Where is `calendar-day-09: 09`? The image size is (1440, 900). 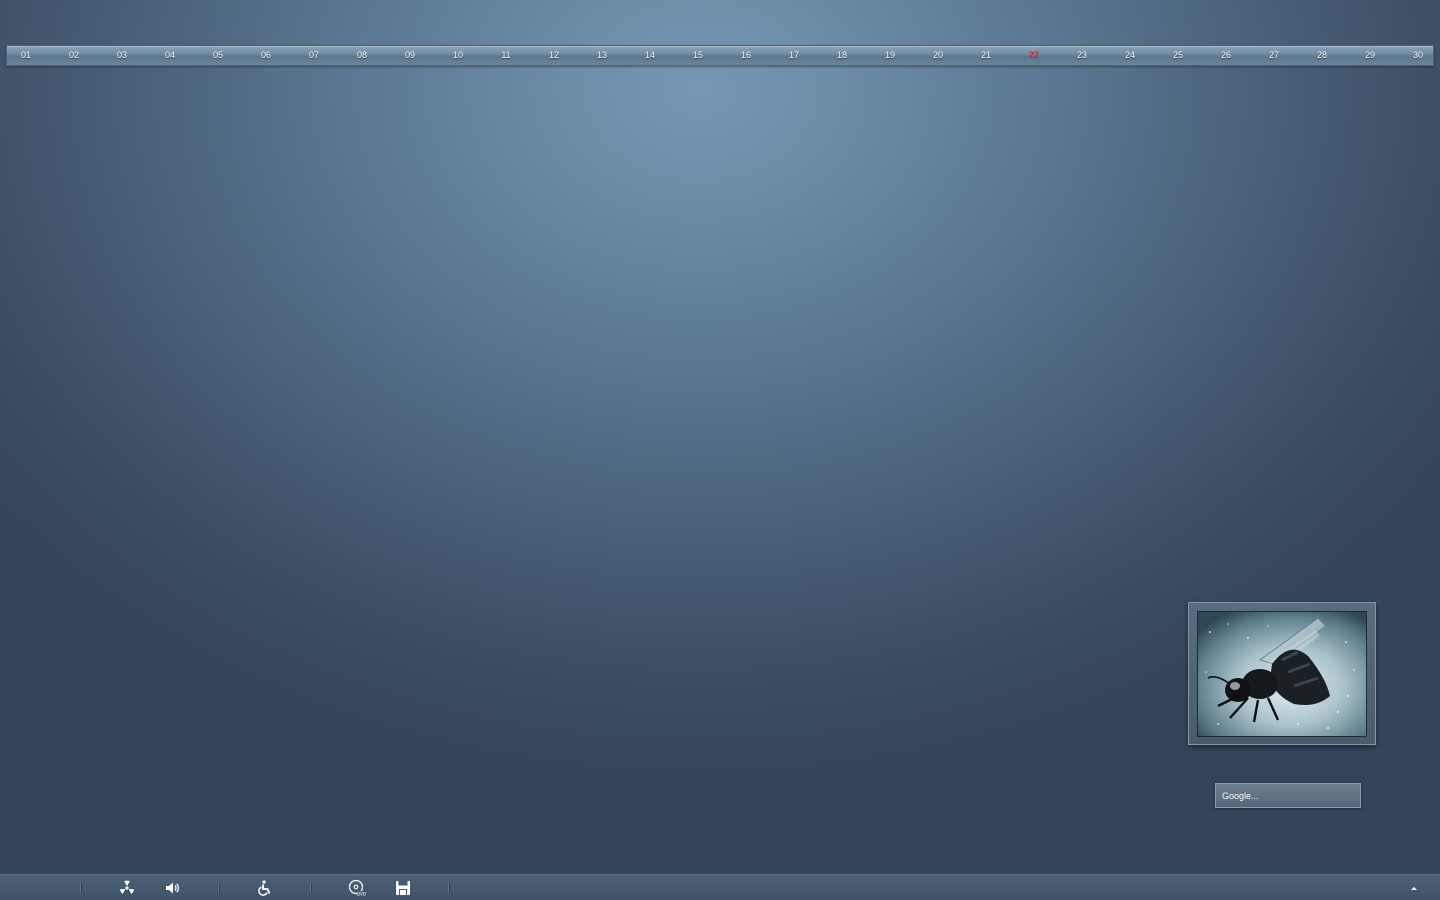 calendar-day-09: 09 is located at coordinates (410, 55).